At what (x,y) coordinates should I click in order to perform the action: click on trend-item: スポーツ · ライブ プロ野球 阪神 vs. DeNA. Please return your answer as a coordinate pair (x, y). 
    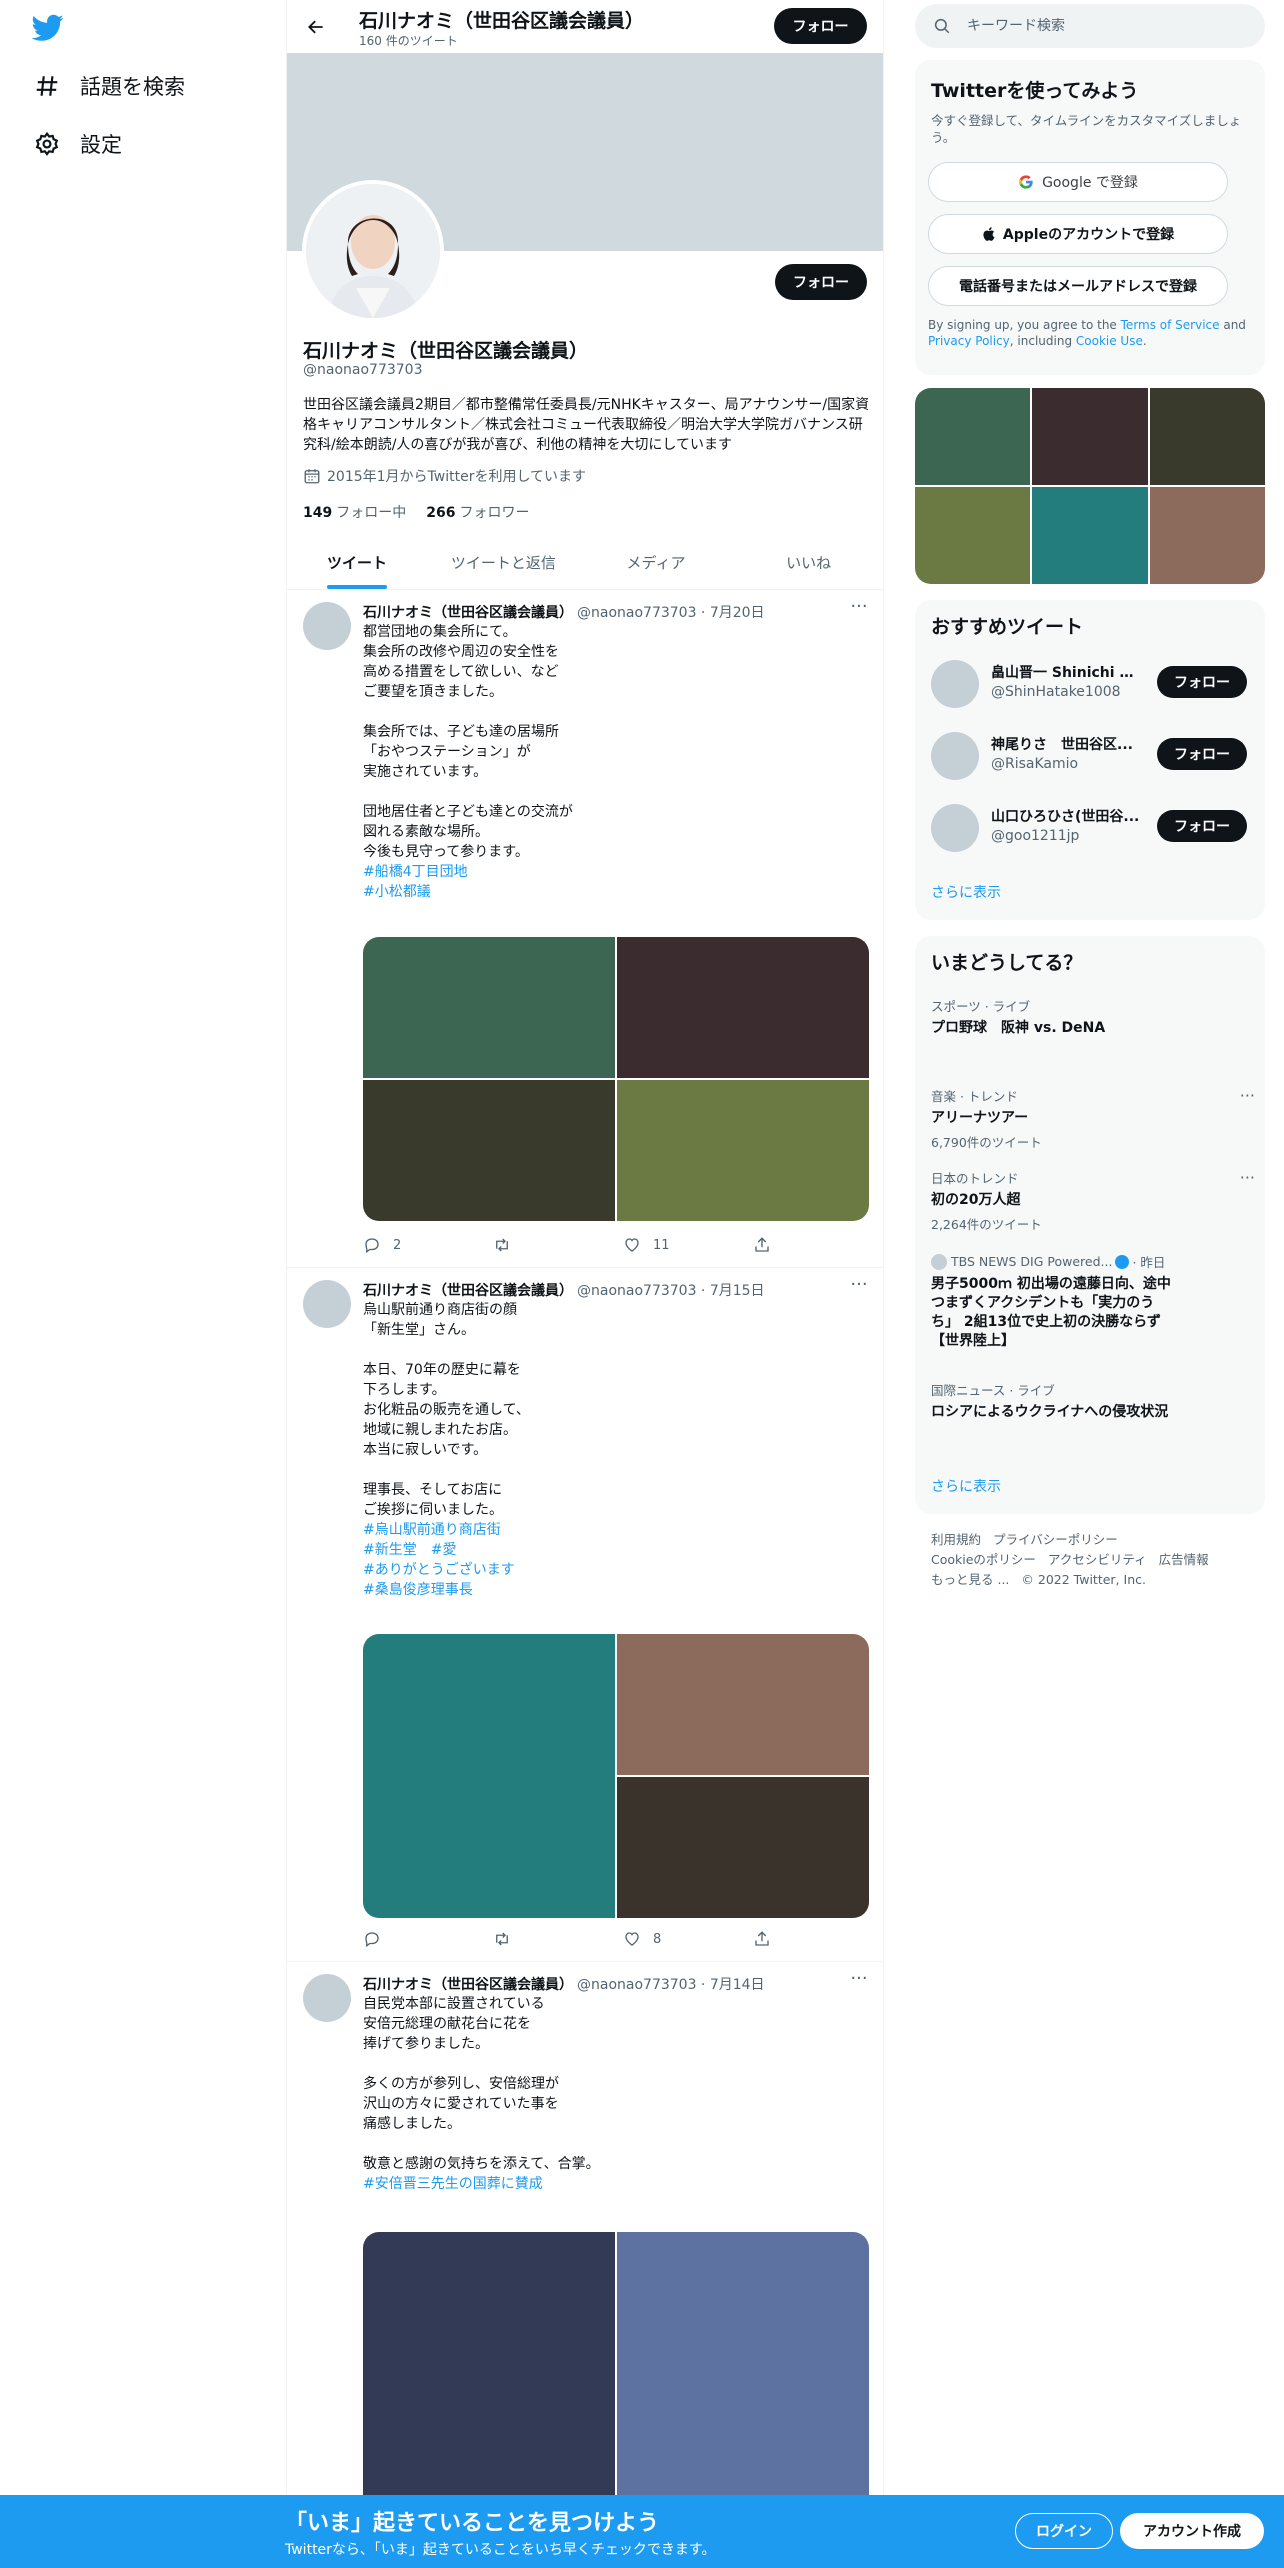
    Looking at the image, I should click on (1091, 1017).